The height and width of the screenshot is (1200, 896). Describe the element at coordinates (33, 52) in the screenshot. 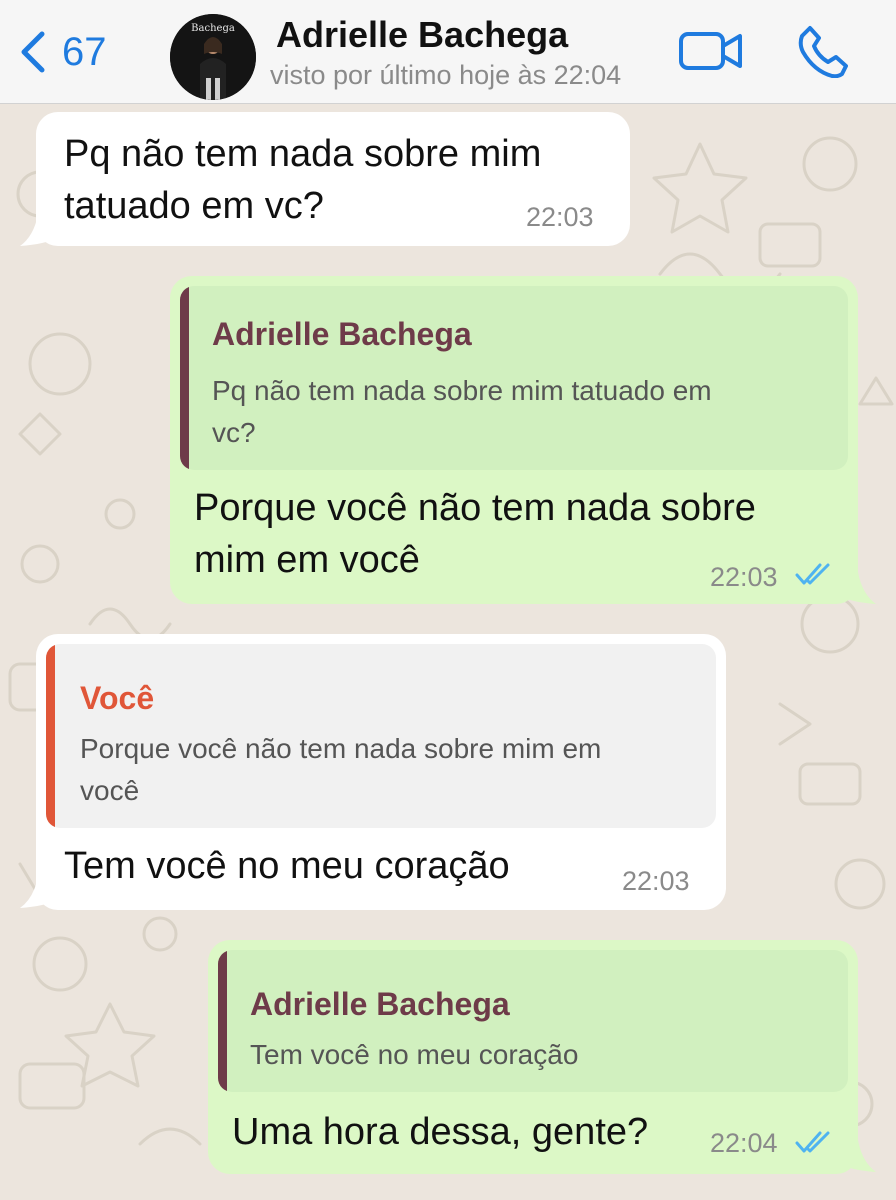

I see `chevron-left-icon` at that location.